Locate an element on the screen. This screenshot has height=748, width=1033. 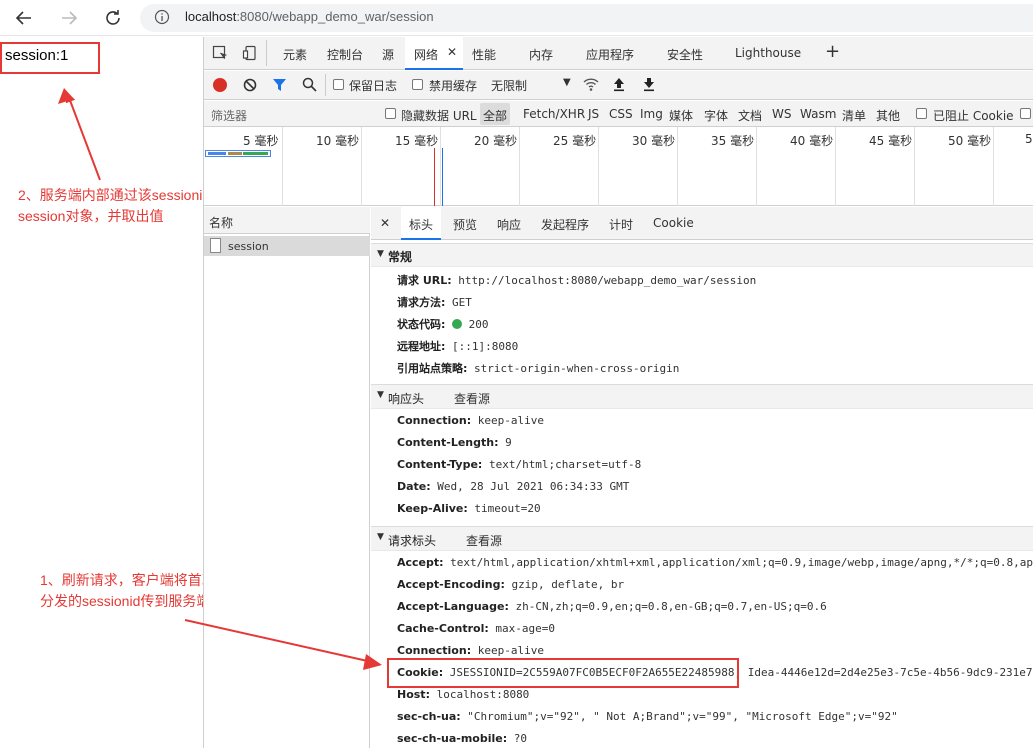
arrow-to-session-output is located at coordinates (83, 136).